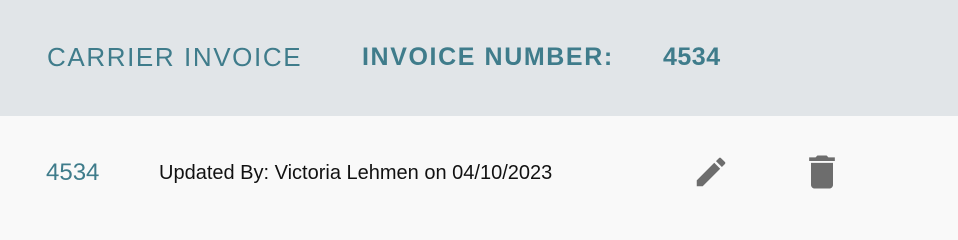  What do you see at coordinates (72, 173) in the screenshot?
I see `invoice-number-link: 4534` at bounding box center [72, 173].